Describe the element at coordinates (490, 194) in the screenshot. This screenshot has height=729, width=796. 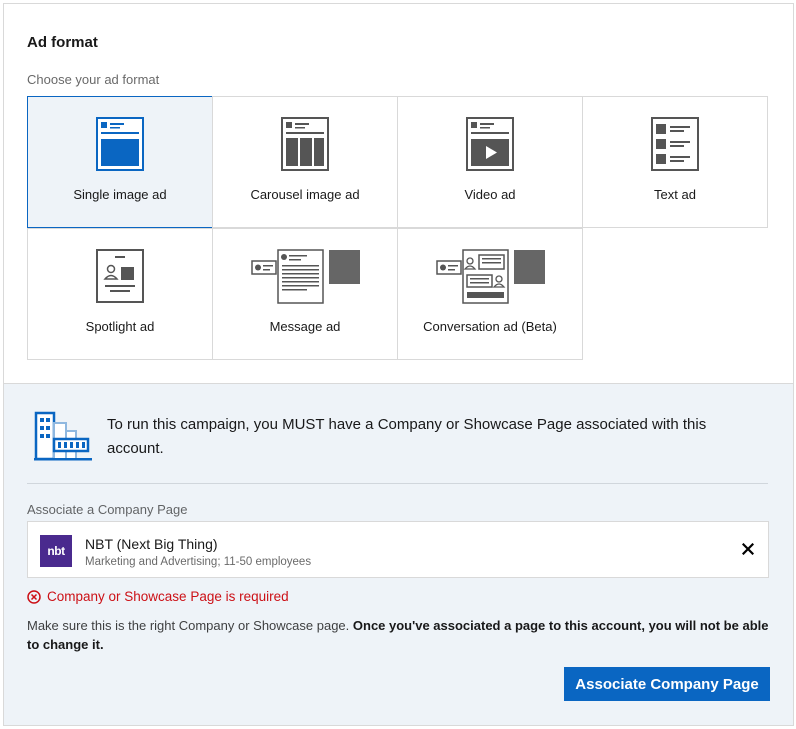
I see `ad-format-label: Video ad` at that location.